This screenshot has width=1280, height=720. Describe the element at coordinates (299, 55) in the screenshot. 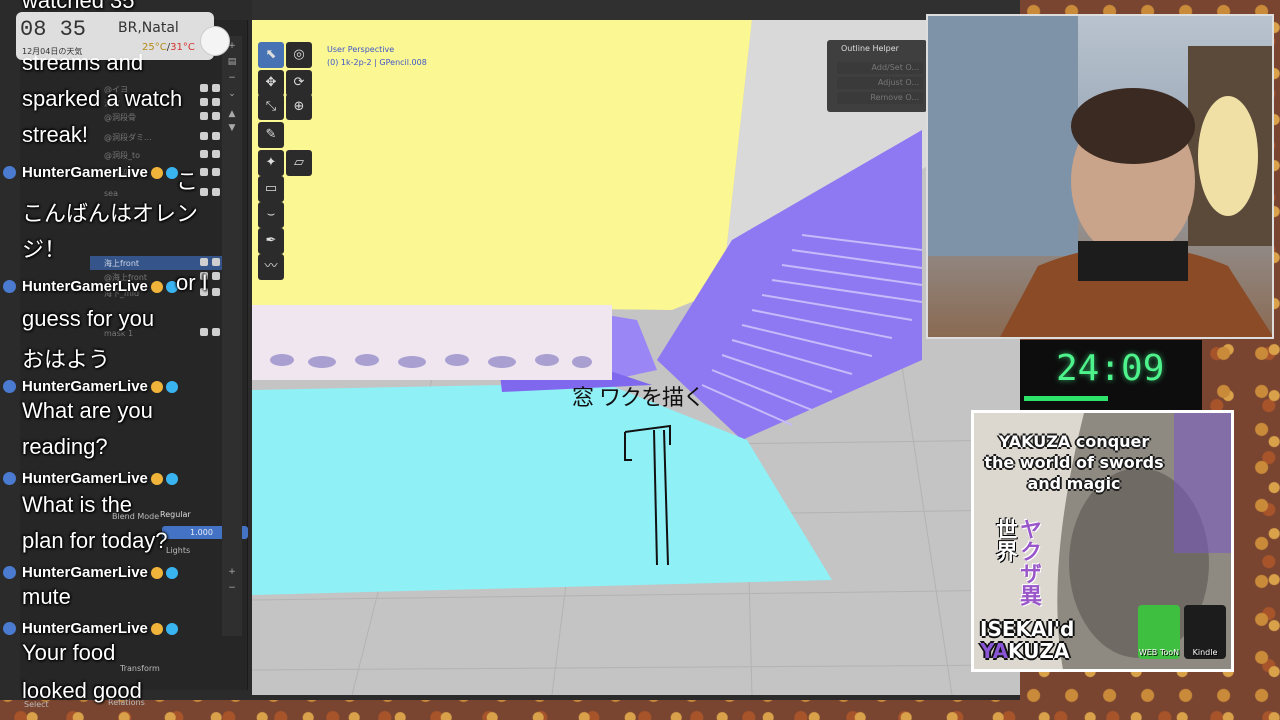

I see `cursor-tool-icon: ◎` at that location.